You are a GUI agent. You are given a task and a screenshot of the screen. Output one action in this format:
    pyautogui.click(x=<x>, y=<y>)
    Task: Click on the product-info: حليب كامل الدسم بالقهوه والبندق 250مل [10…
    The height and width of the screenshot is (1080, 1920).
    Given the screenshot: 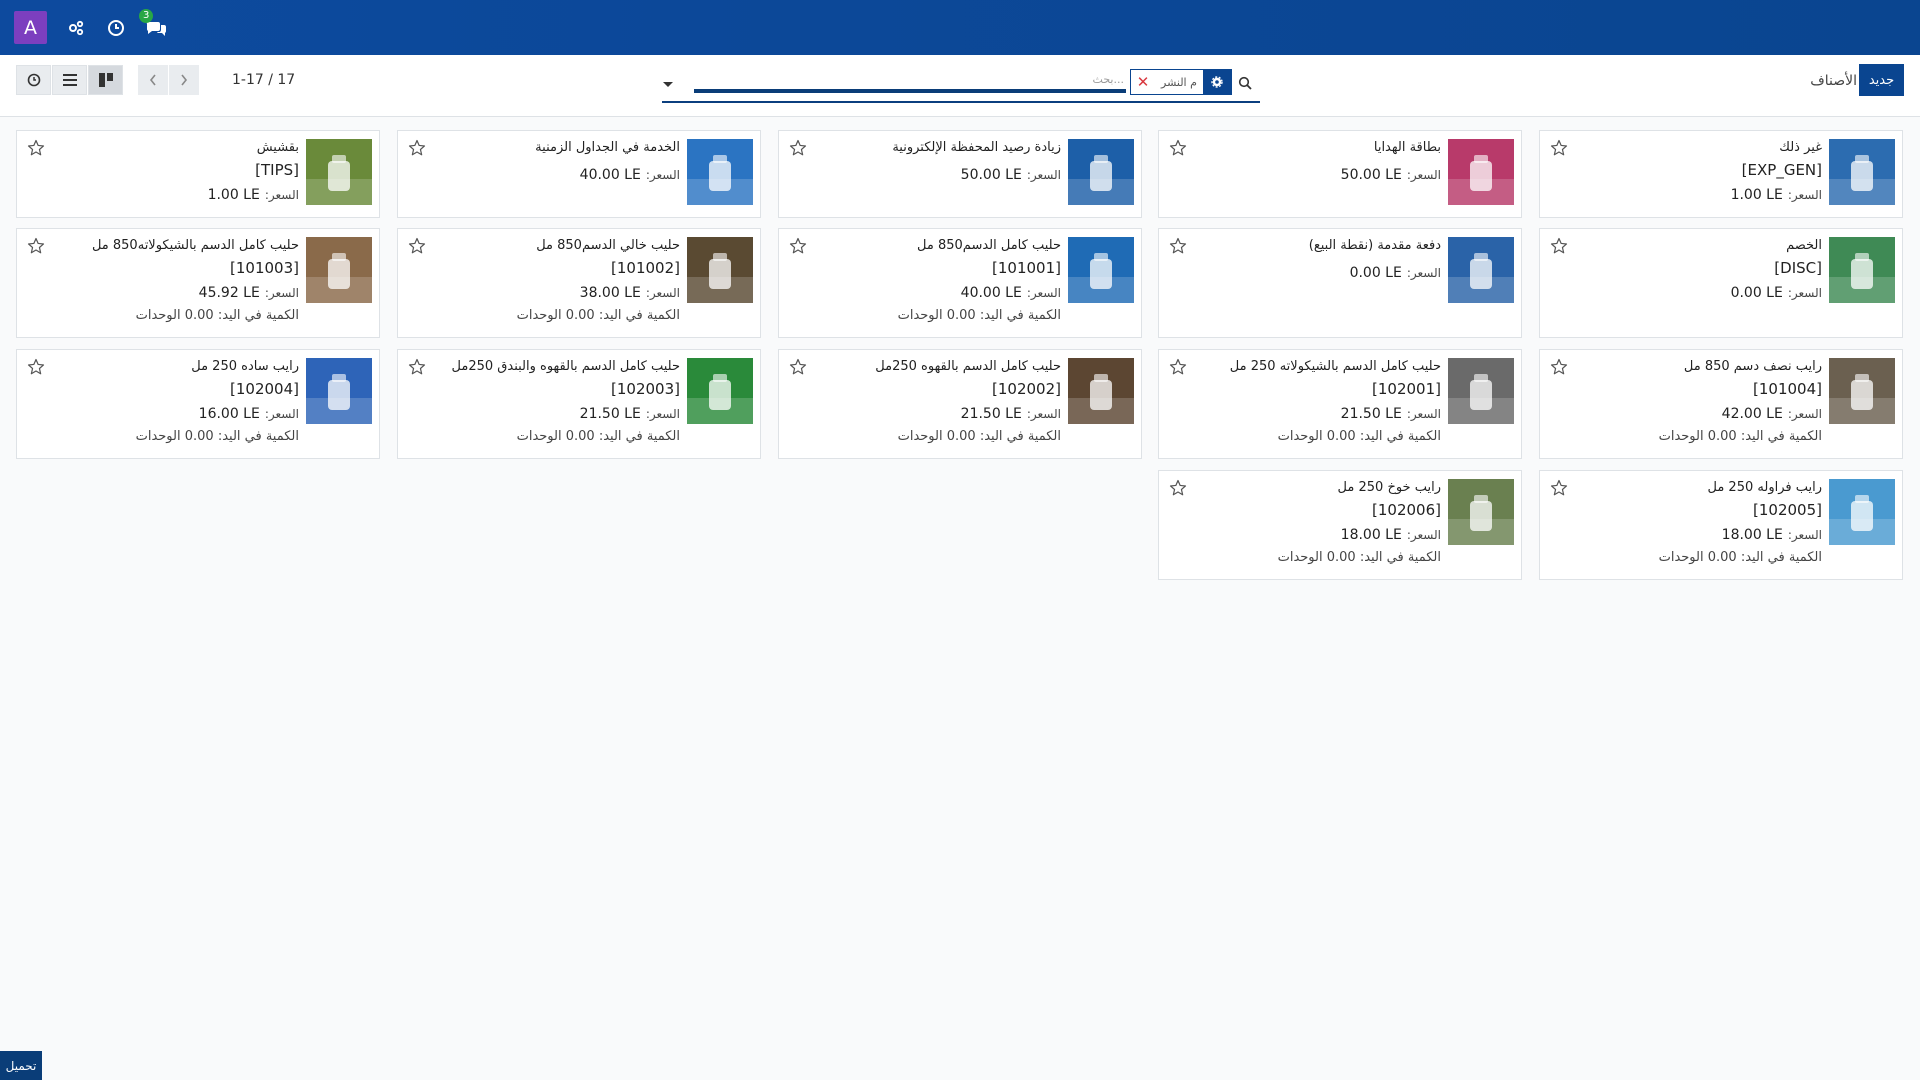 What is the action you would take?
    pyautogui.click(x=545, y=403)
    